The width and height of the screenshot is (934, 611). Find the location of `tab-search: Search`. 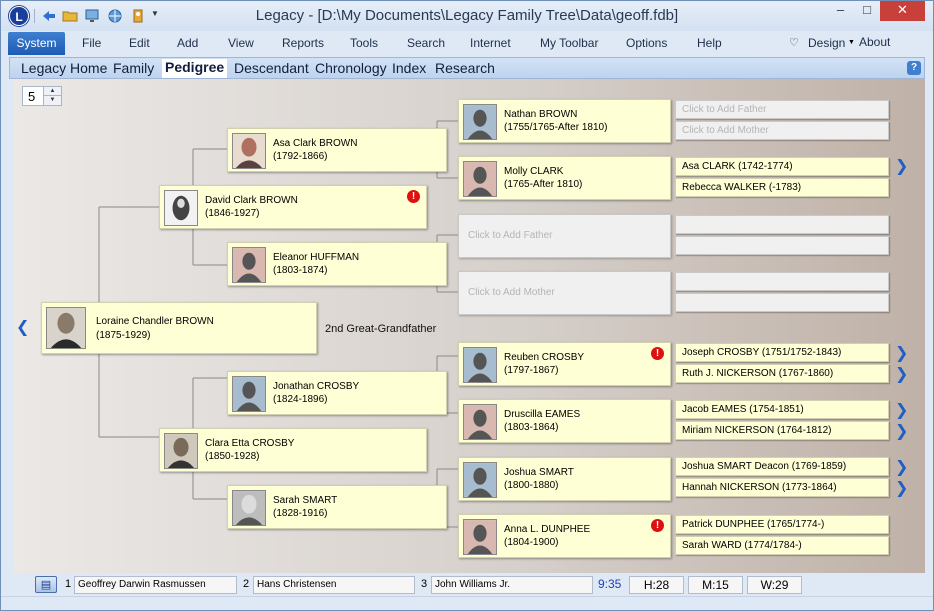

tab-search: Search is located at coordinates (426, 43).